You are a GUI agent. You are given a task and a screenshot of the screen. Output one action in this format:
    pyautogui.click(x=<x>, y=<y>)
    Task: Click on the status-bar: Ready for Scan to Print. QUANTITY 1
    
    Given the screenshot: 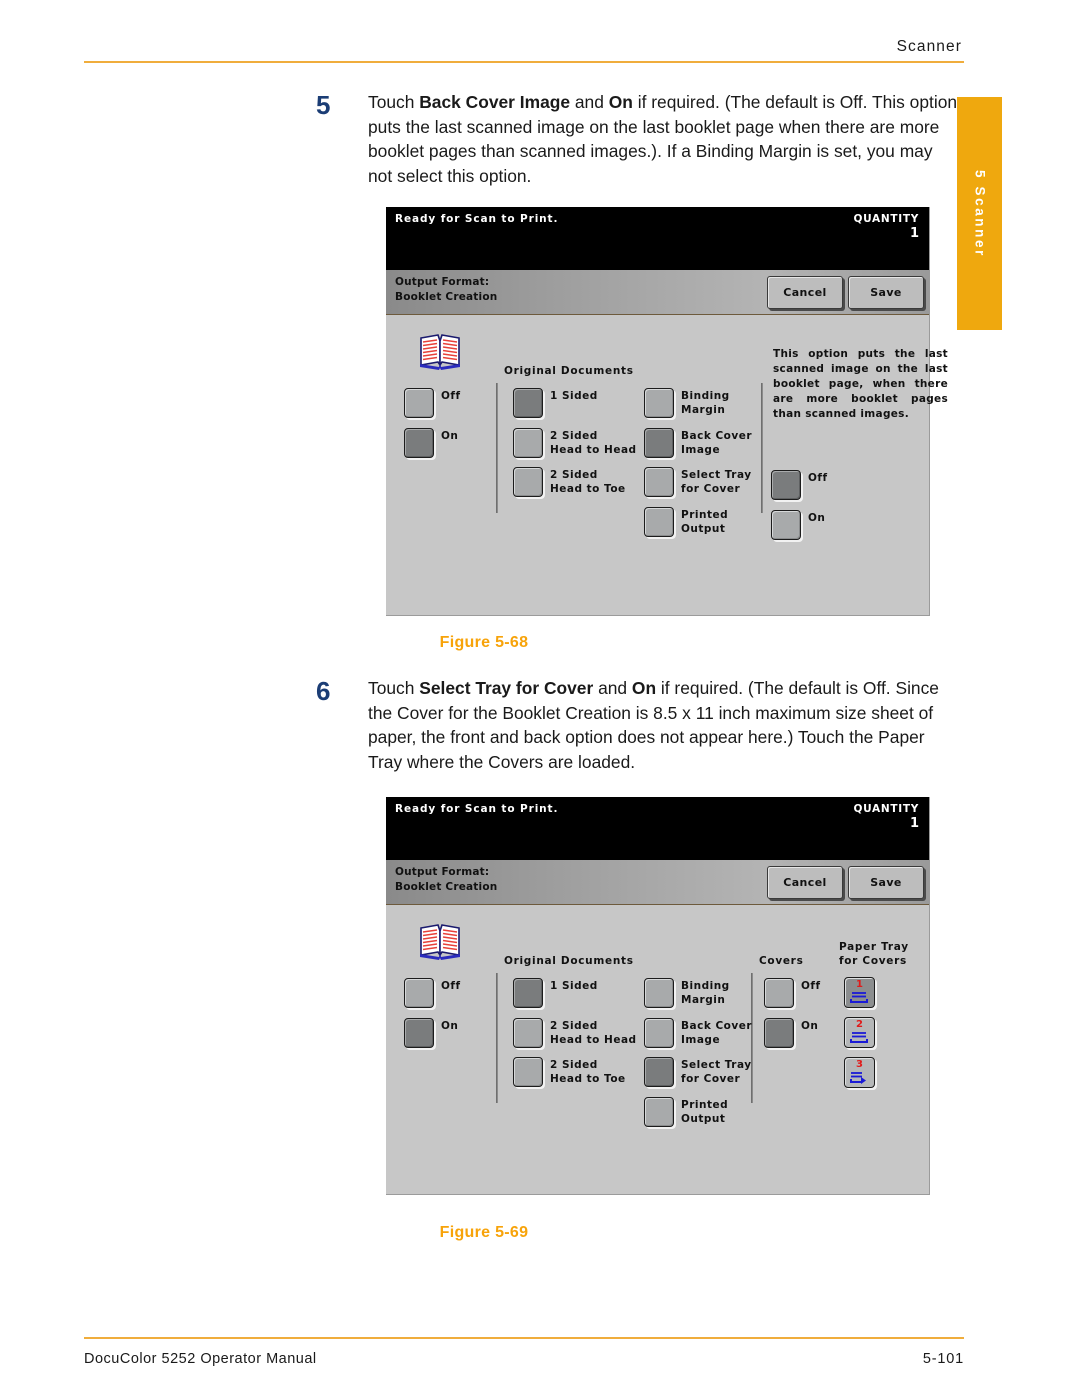 What is the action you would take?
    pyautogui.click(x=657, y=828)
    